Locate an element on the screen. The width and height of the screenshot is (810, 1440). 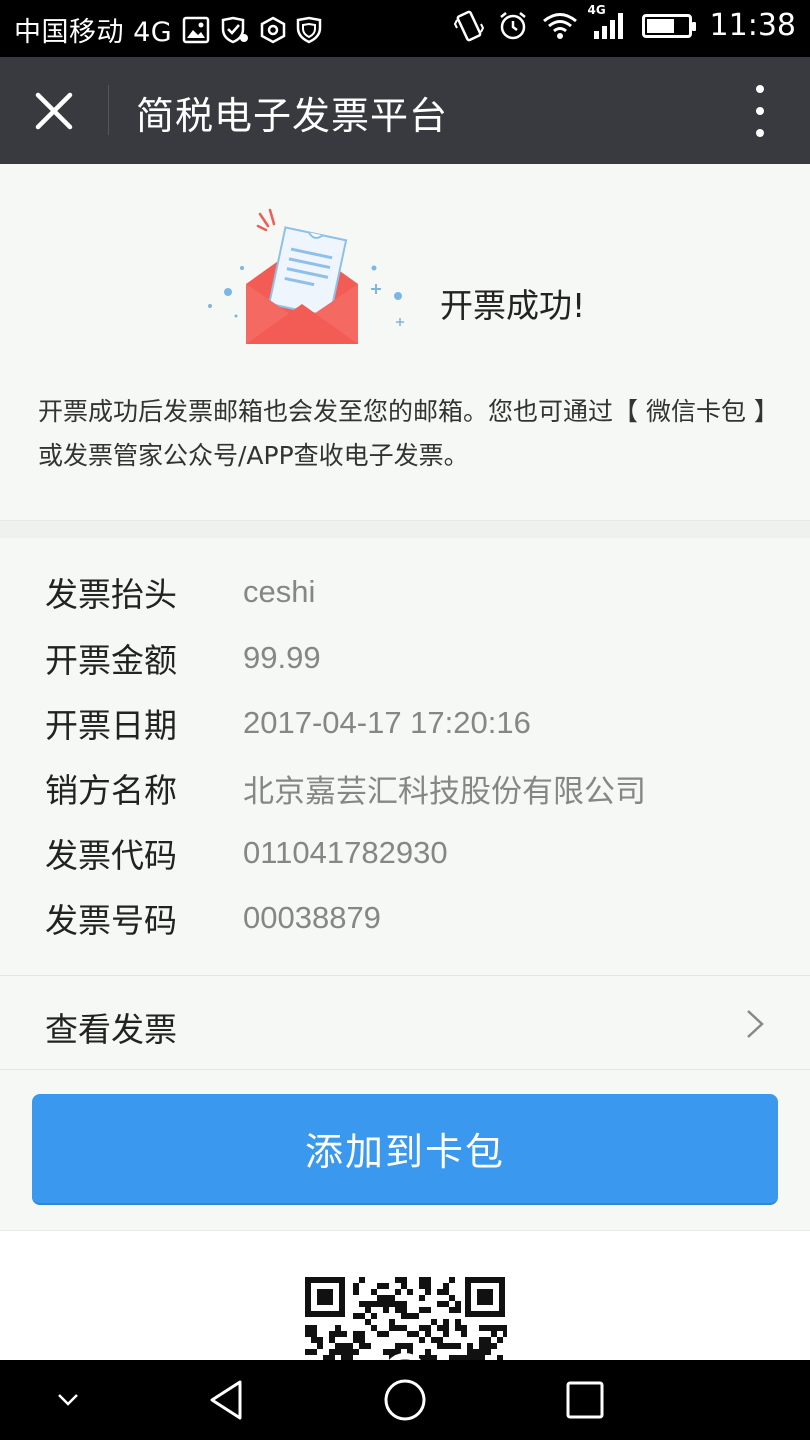
close-button is located at coordinates (54, 111).